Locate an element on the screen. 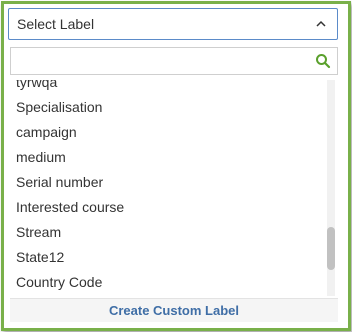 The height and width of the screenshot is (332, 352). label-option: Country Code is located at coordinates (165, 282).